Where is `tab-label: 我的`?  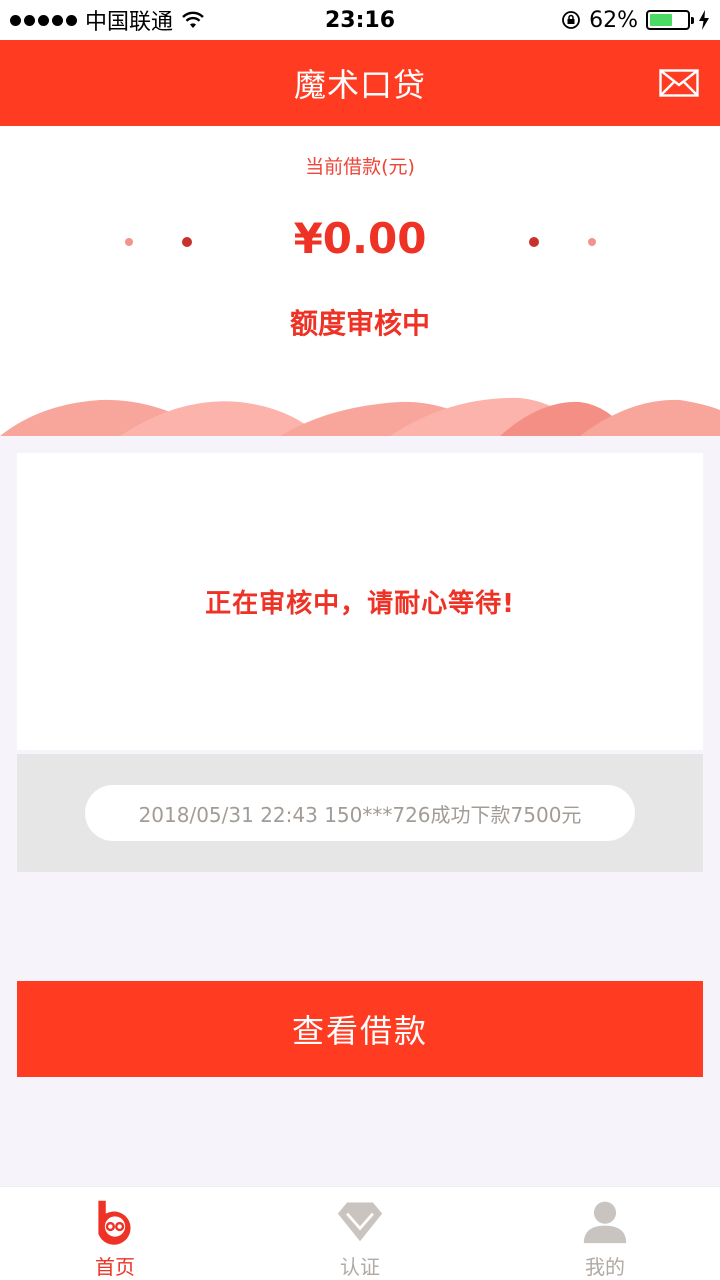 tab-label: 我的 is located at coordinates (605, 1267).